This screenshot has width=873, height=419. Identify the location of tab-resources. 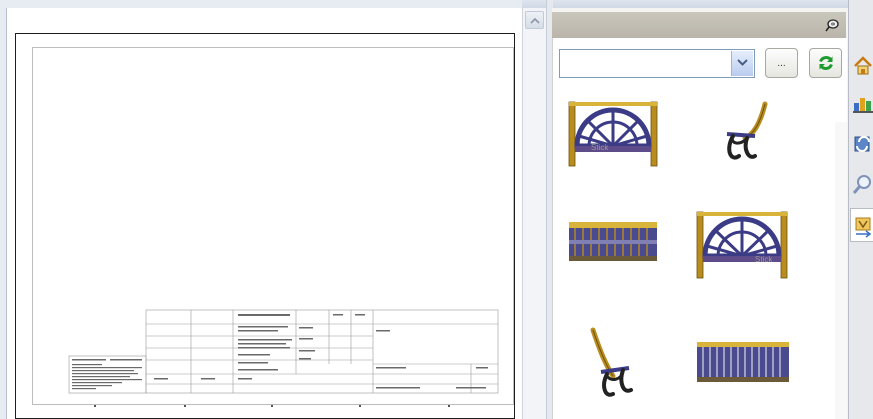
(861, 67).